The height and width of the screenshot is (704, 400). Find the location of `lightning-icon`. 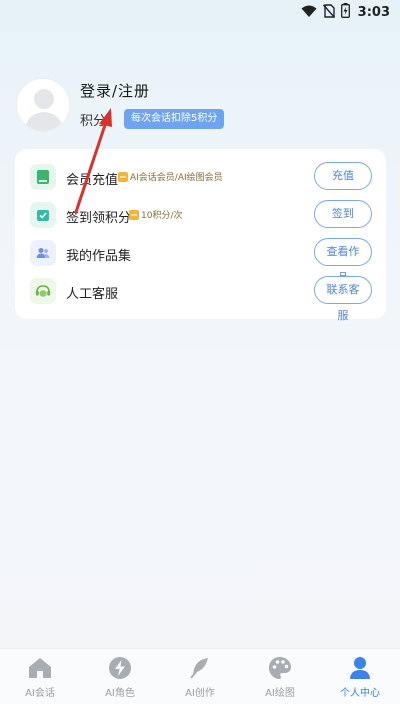

lightning-icon is located at coordinates (120, 668).